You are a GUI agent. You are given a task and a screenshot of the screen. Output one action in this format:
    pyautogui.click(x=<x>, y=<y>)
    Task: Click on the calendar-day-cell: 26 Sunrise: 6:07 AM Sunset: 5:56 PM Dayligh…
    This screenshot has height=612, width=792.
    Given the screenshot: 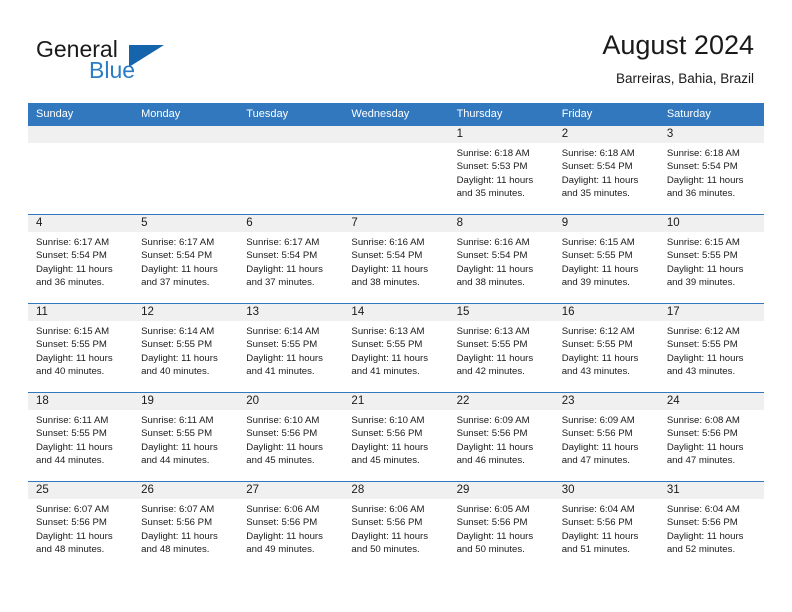 What is the action you would take?
    pyautogui.click(x=186, y=526)
    